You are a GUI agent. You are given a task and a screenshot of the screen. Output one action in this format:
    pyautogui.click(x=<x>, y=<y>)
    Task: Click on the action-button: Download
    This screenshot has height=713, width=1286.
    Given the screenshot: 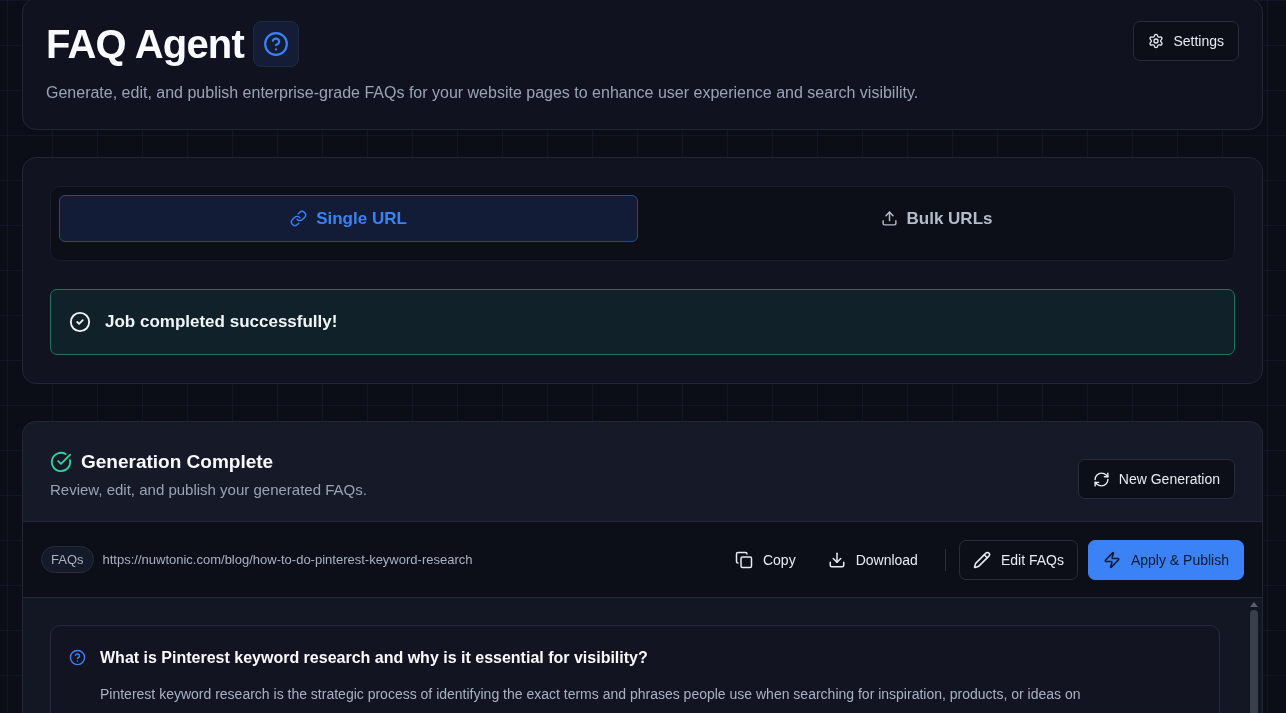 What is the action you would take?
    pyautogui.click(x=872, y=559)
    